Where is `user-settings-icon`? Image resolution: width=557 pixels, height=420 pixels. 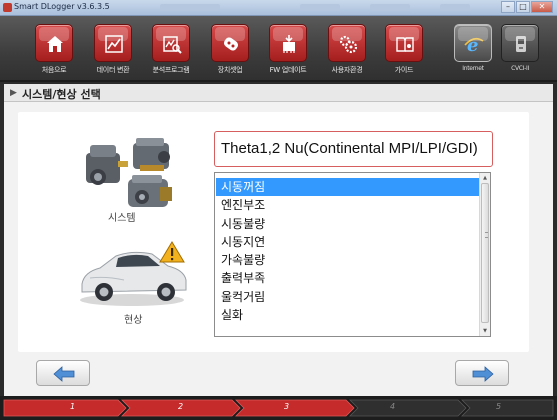 user-settings-icon is located at coordinates (347, 43).